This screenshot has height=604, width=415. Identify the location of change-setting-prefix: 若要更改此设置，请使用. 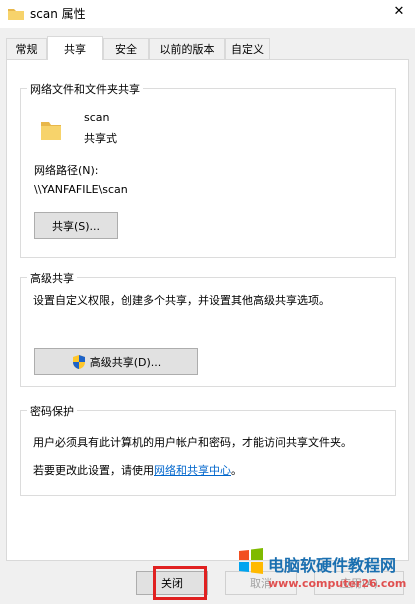
(93, 470).